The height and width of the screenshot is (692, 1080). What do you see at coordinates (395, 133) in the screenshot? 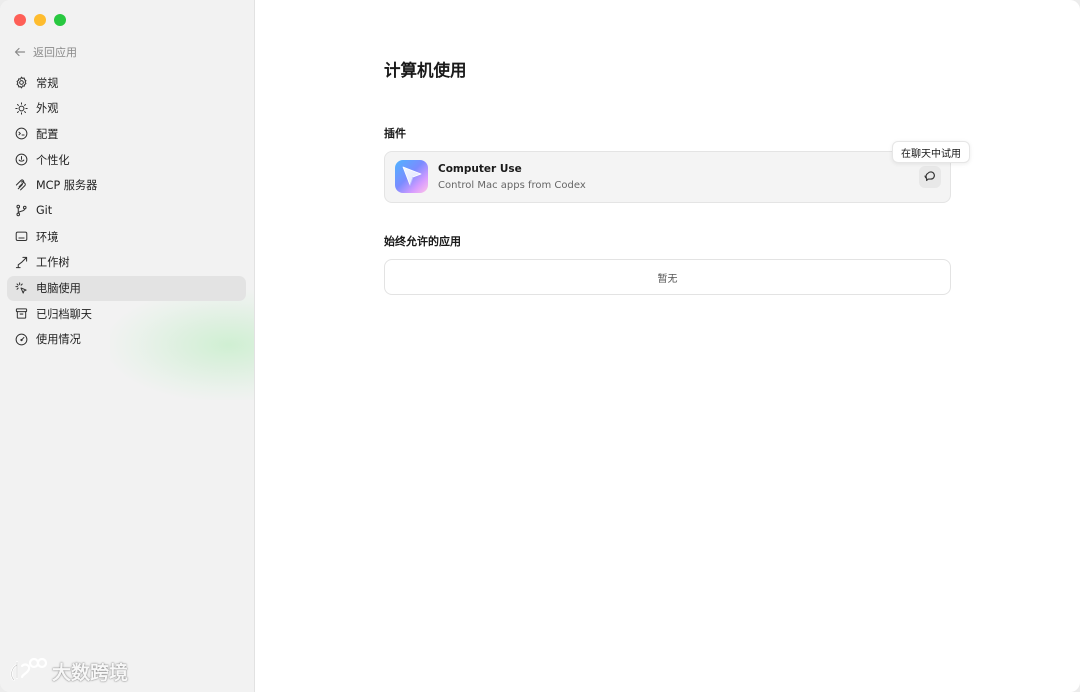
I see `plugins-section-label: 插件` at bounding box center [395, 133].